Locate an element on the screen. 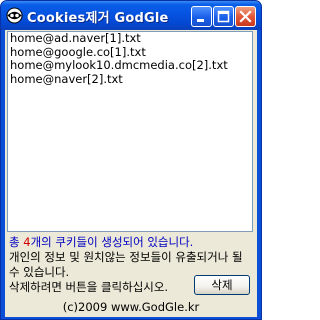 Image resolution: width=320 pixels, height=320 pixels. count-suffix: 개의 쿠키들이 생성되어 있습니다. is located at coordinates (112, 242).